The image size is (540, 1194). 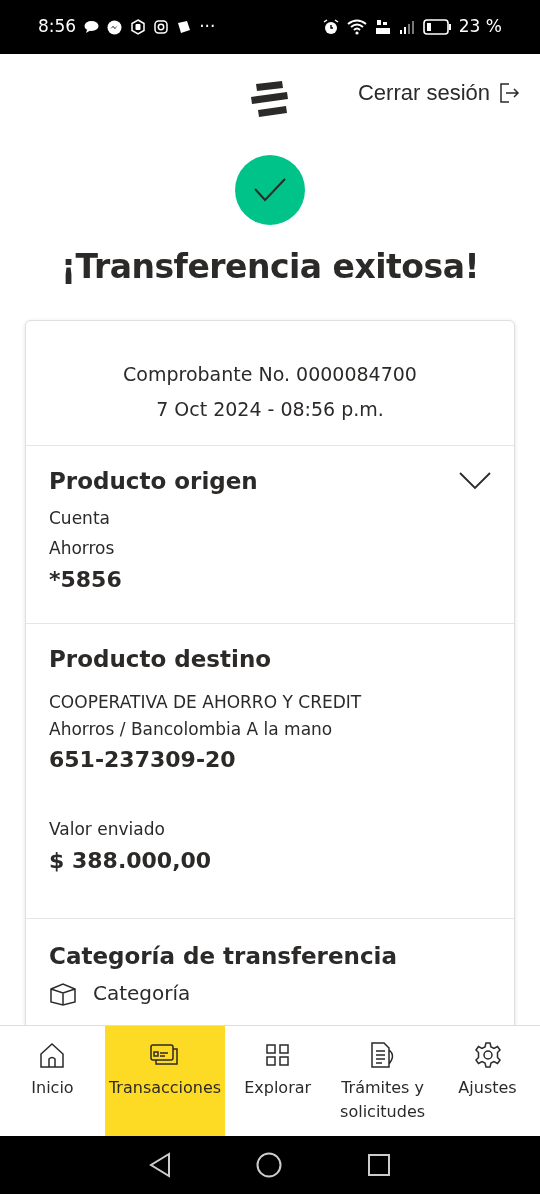 I want to click on section-title: Categoría de transferencia, so click(x=223, y=956).